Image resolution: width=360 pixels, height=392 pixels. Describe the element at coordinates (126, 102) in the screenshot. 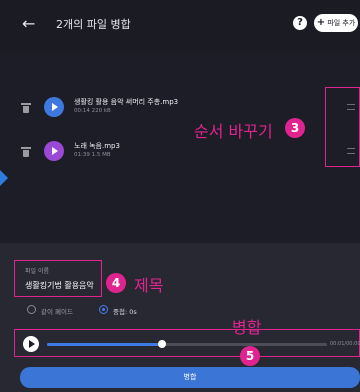

I see `file-name: 생활킹 활용 음악 써머리 주총.mp3` at that location.